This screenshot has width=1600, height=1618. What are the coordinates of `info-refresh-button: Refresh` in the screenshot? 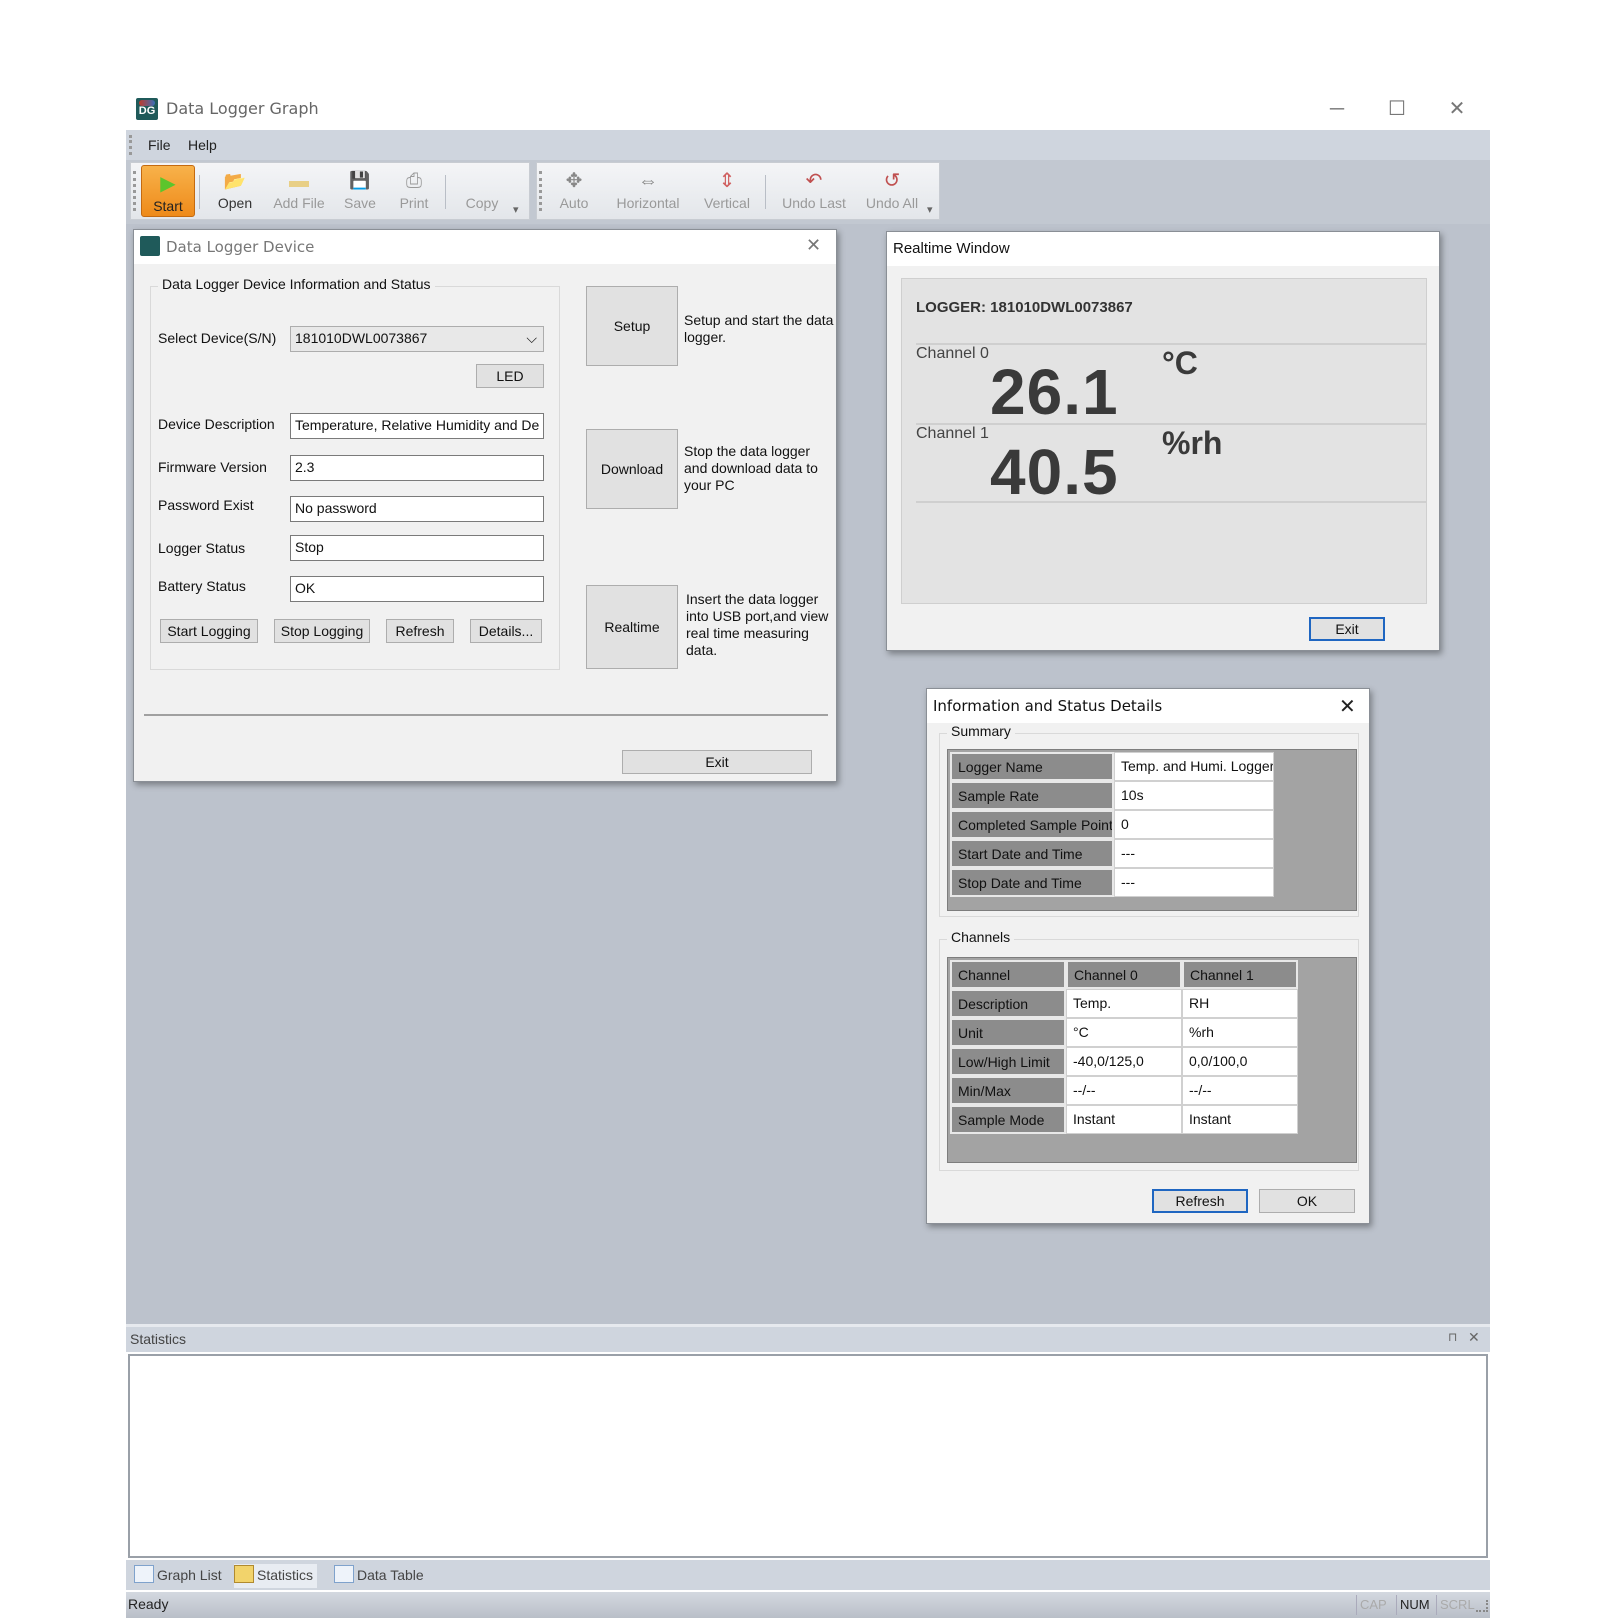 It's located at (1200, 1201).